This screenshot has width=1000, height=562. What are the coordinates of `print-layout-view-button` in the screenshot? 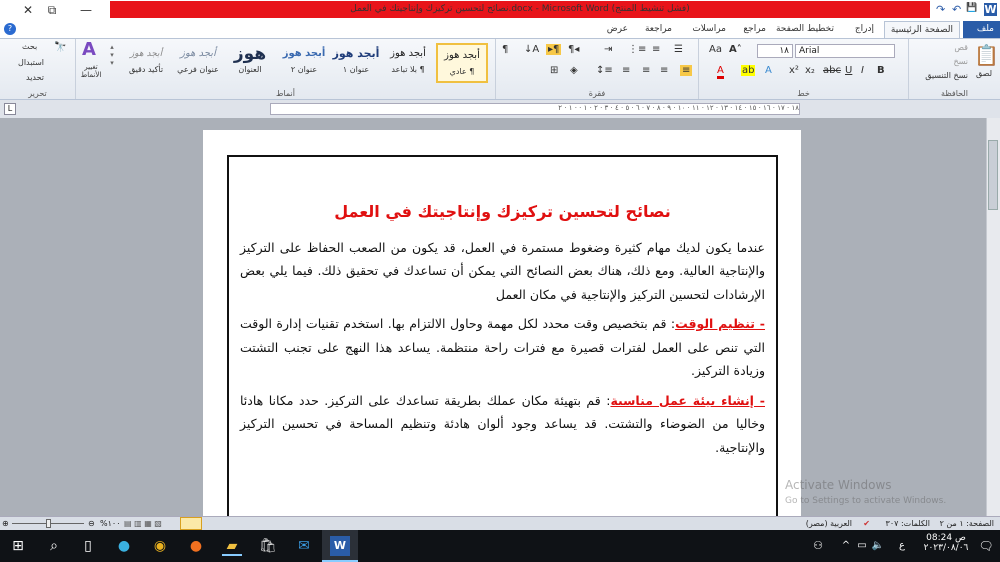 It's located at (191, 523).